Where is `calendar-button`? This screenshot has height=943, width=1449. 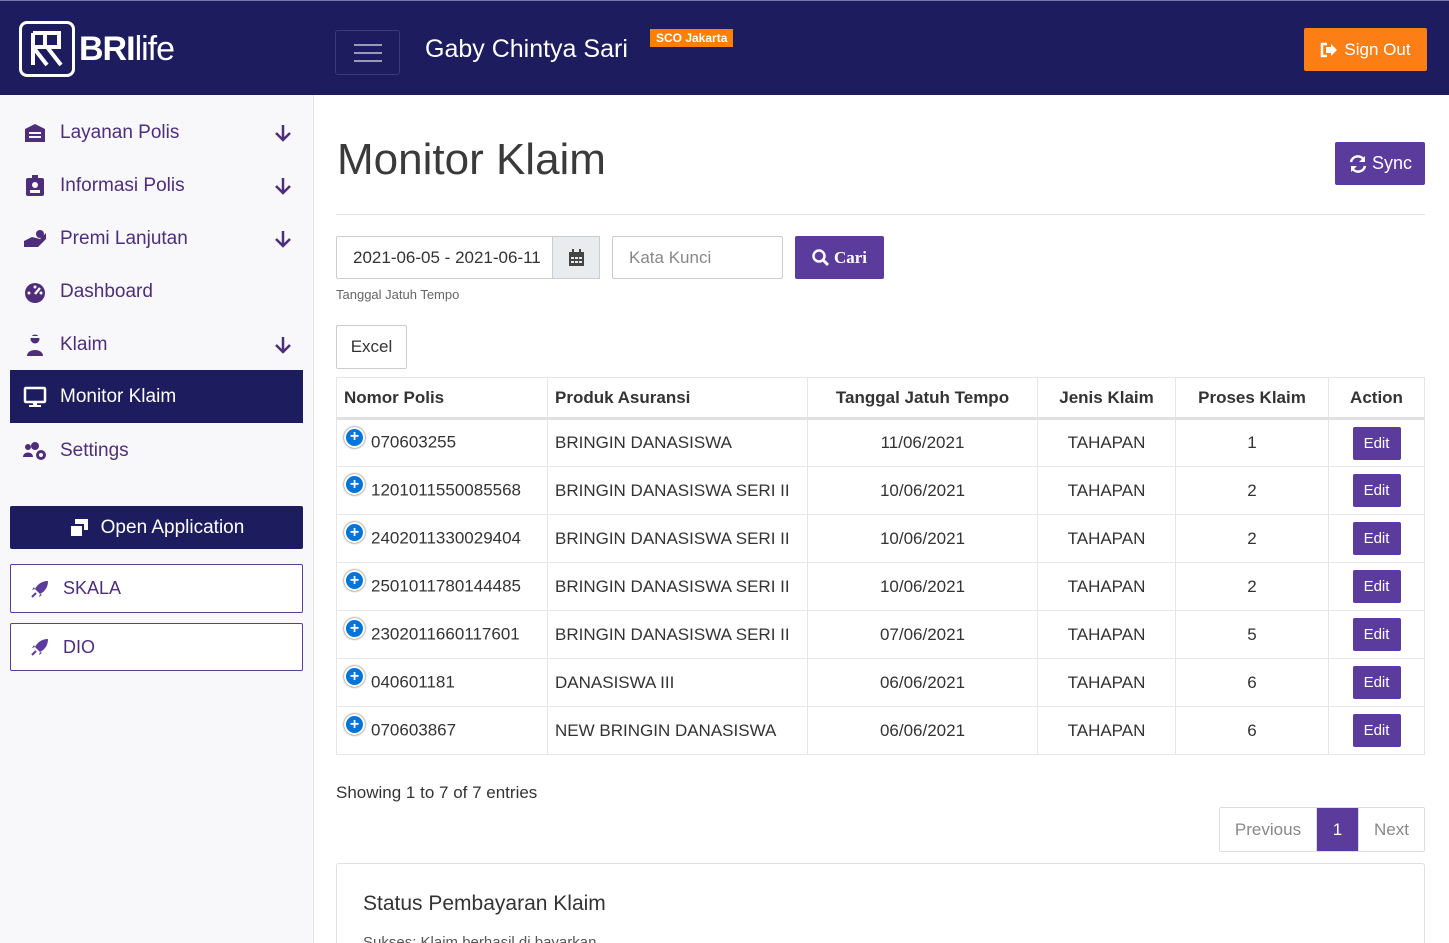
calendar-button is located at coordinates (576, 257).